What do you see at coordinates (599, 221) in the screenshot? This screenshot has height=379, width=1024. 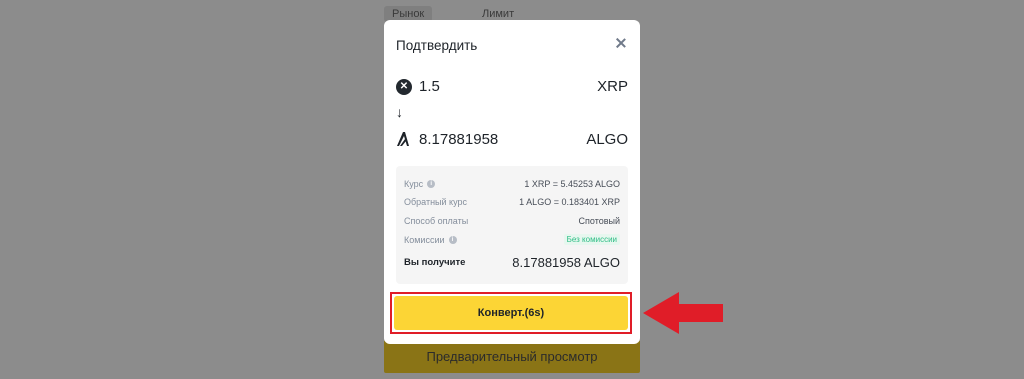 I see `payment-method-value: Спотовый` at bounding box center [599, 221].